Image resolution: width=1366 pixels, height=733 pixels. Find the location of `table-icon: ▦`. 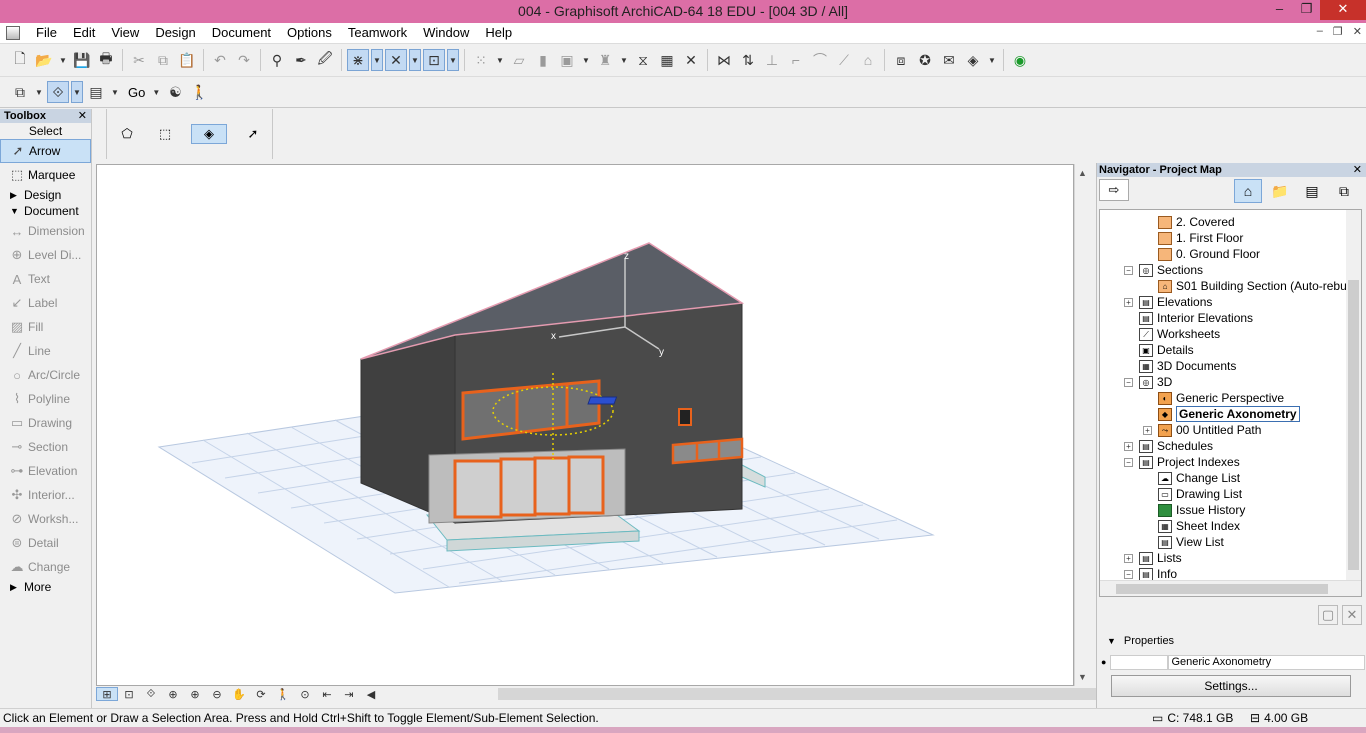

table-icon: ▦ is located at coordinates (667, 60).